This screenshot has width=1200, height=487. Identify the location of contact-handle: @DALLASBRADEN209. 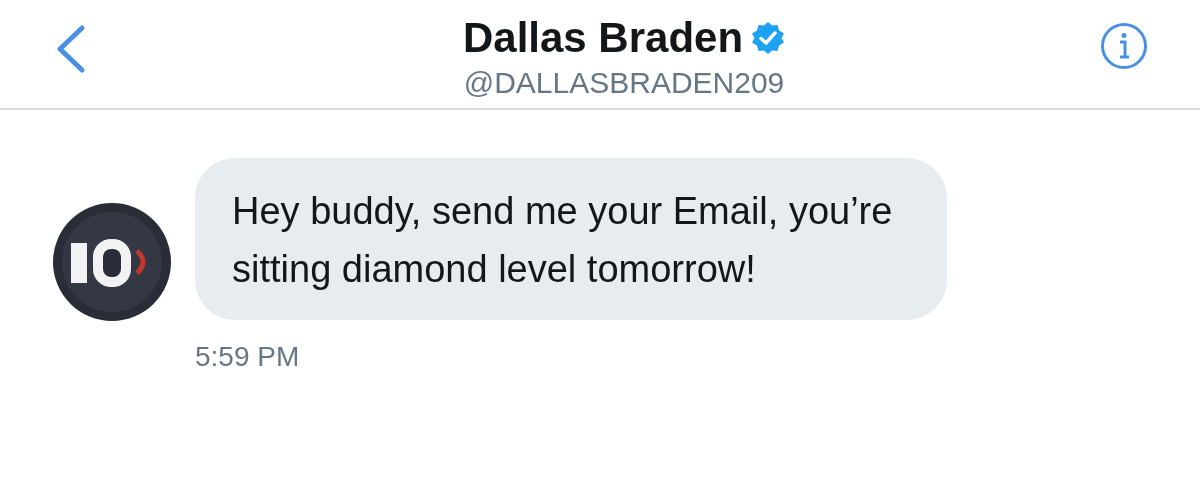
(624, 83).